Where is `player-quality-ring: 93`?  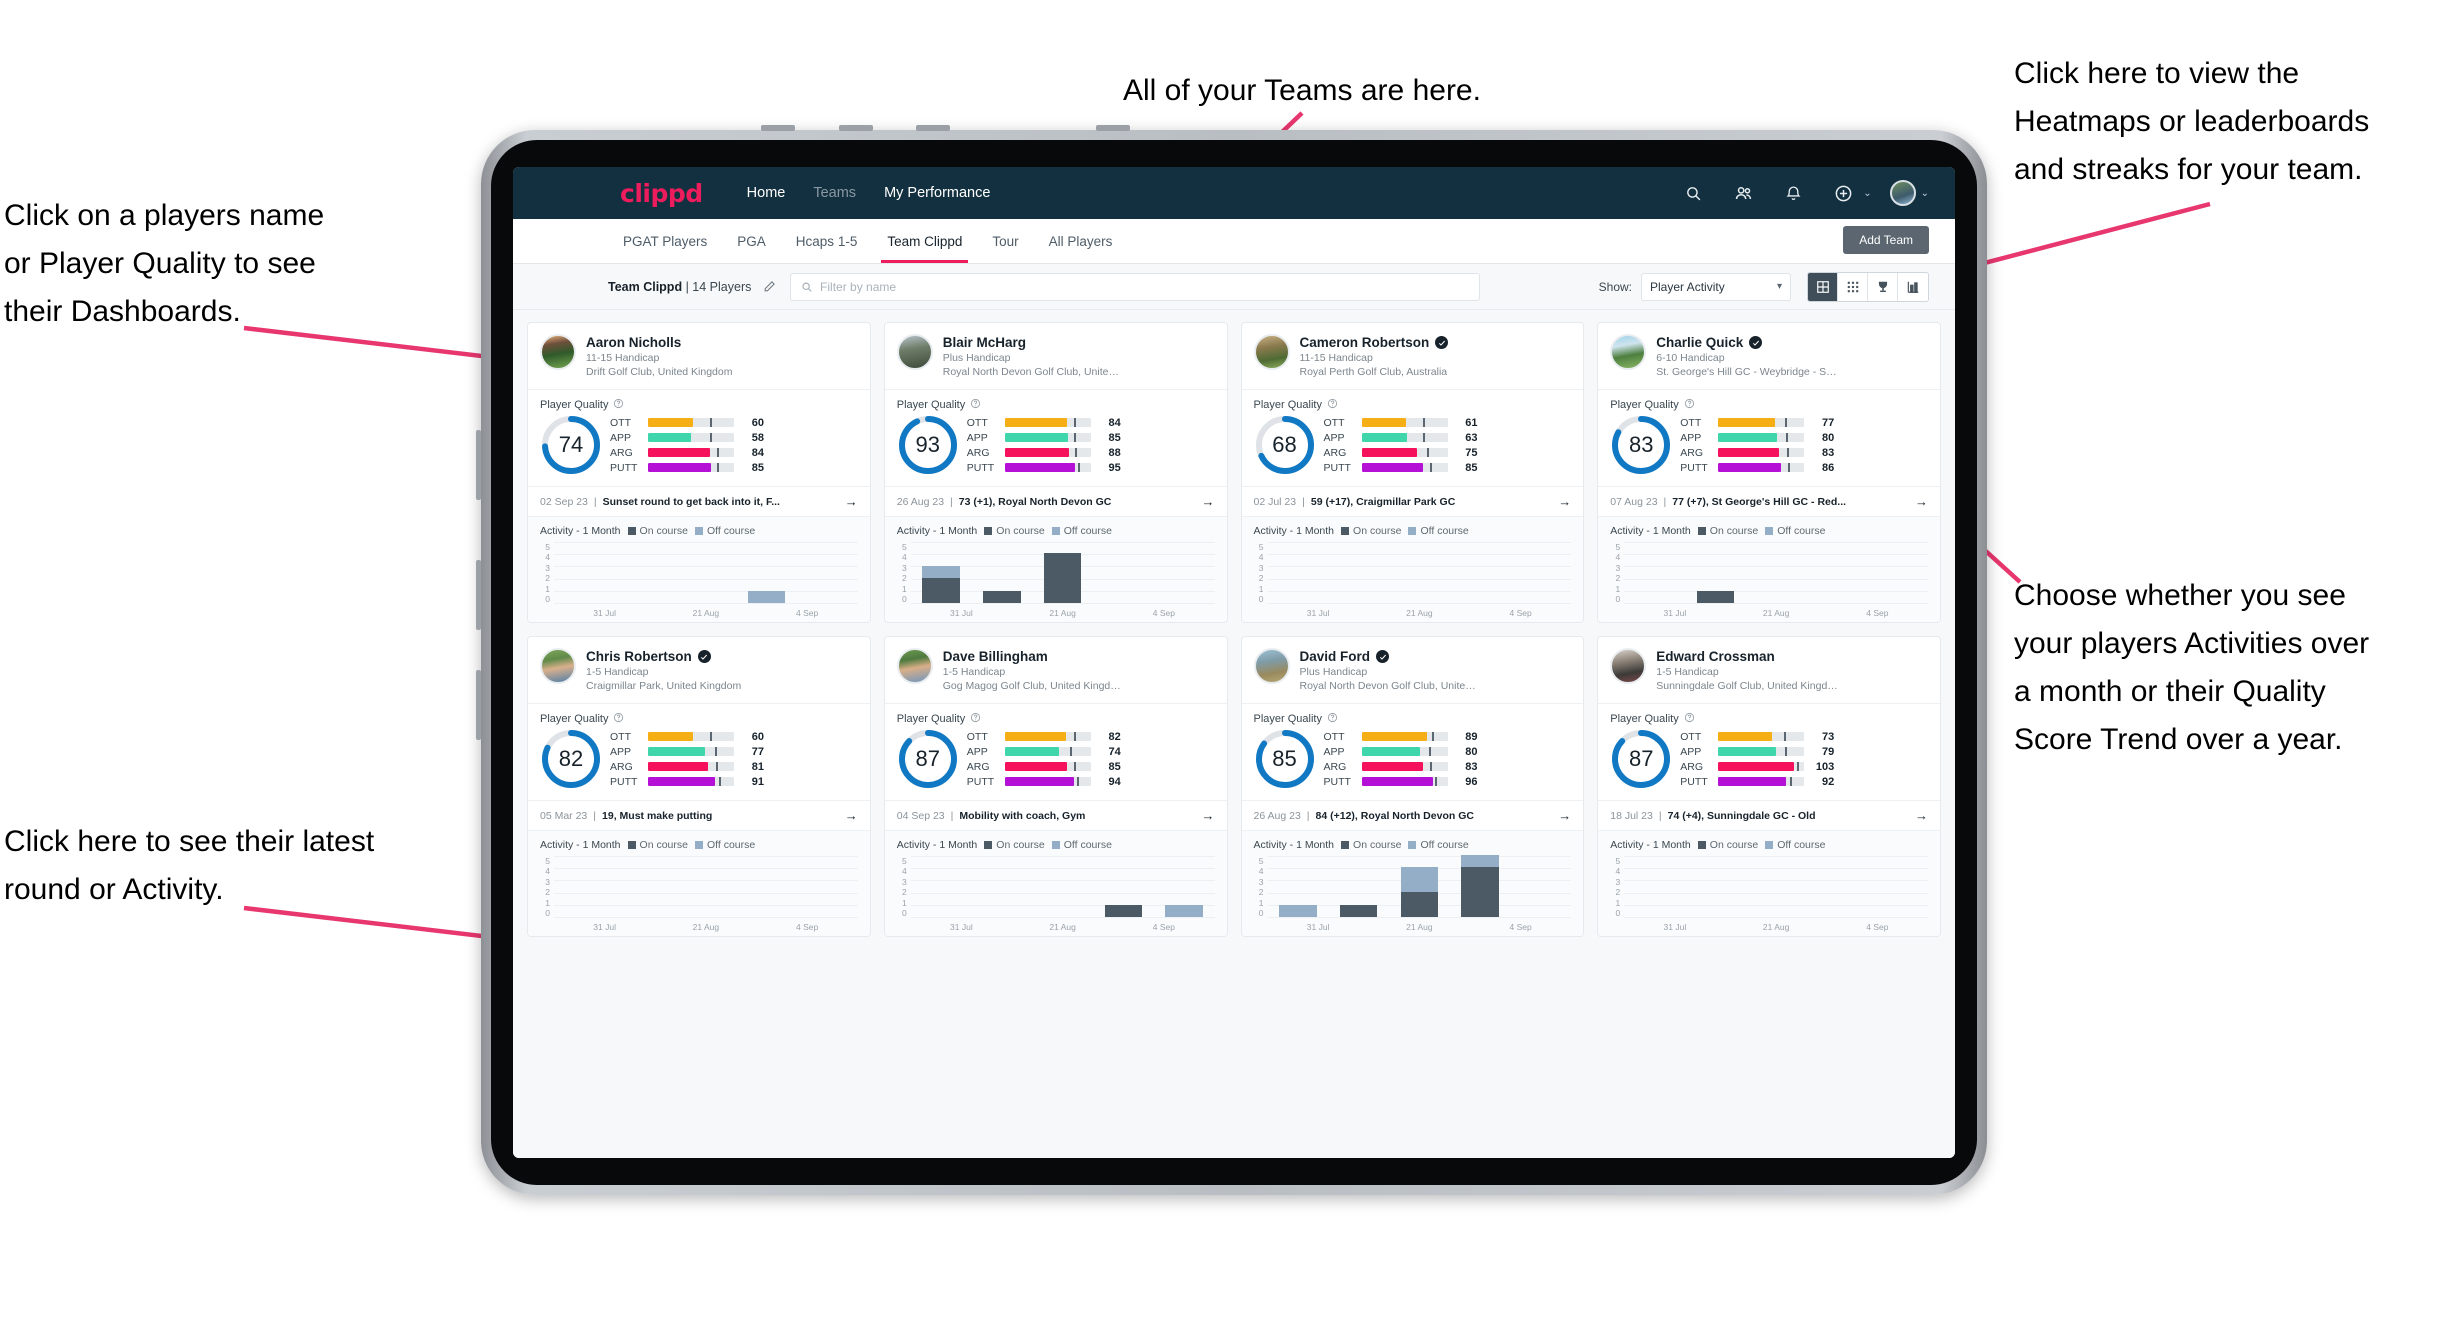 player-quality-ring: 93 is located at coordinates (928, 445).